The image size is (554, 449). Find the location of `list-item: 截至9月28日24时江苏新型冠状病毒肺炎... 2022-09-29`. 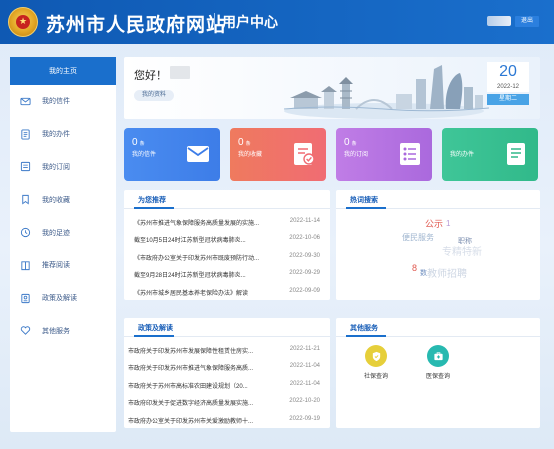

list-item: 截至9月28日24时江苏新型冠状病毒肺炎... 2022-09-29 is located at coordinates (227, 273).